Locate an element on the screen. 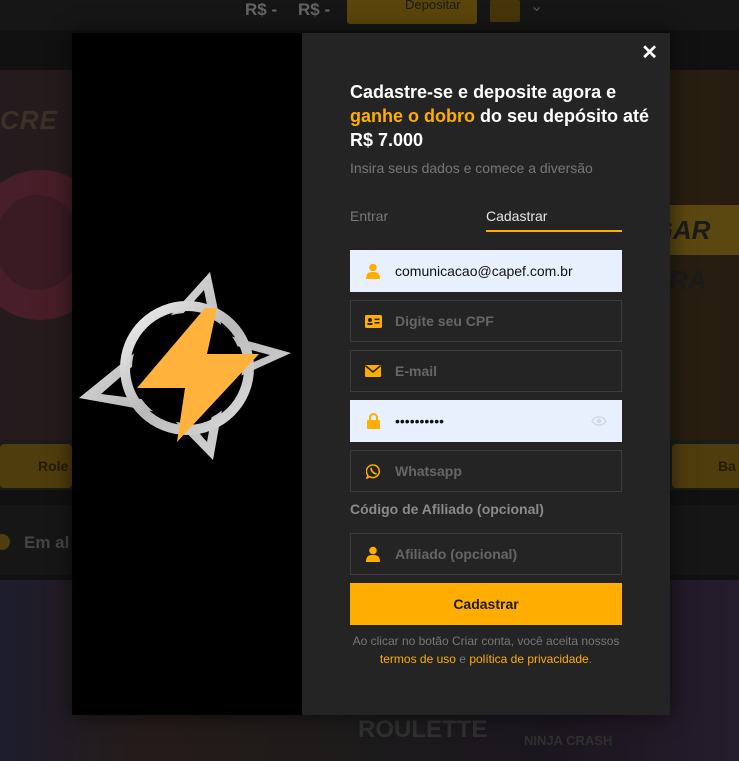 The image size is (739, 761). terms-suffix: . is located at coordinates (590, 659).